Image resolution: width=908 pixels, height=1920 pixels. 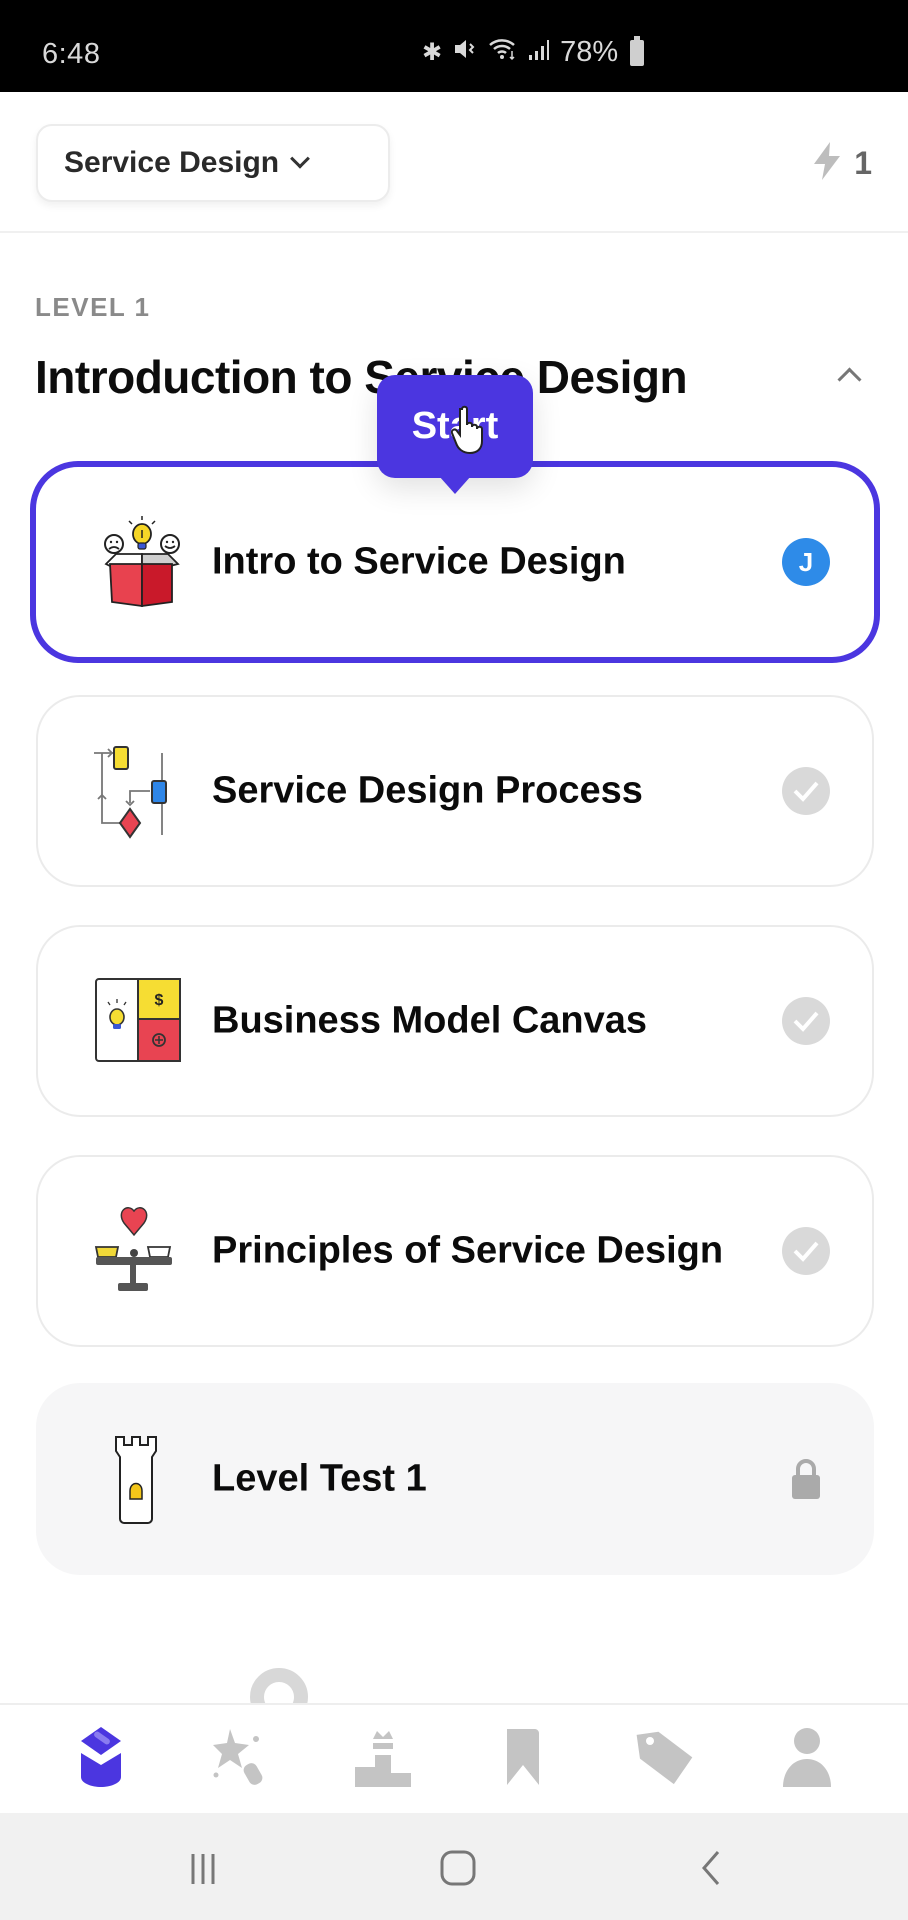 I want to click on nav-tab-practice, so click(x=242, y=1759).